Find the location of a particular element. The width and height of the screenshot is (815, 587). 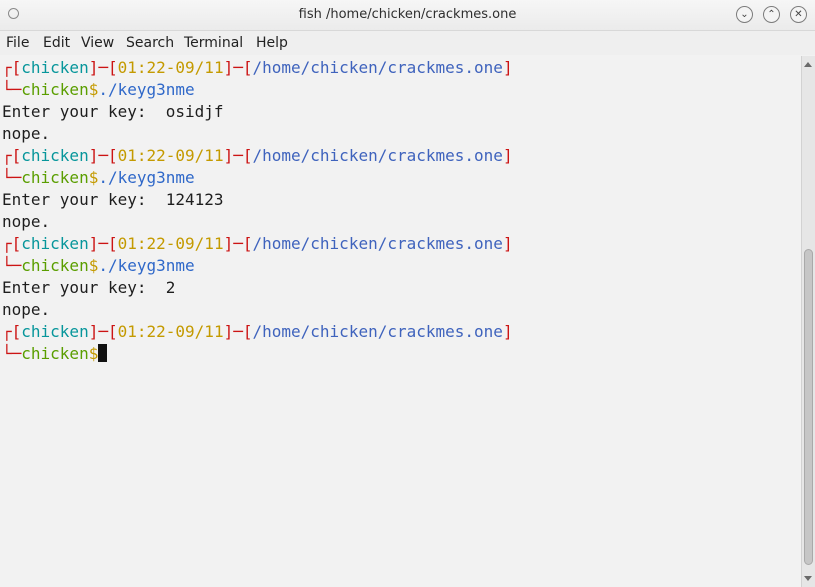

menu-search: Search is located at coordinates (150, 43).